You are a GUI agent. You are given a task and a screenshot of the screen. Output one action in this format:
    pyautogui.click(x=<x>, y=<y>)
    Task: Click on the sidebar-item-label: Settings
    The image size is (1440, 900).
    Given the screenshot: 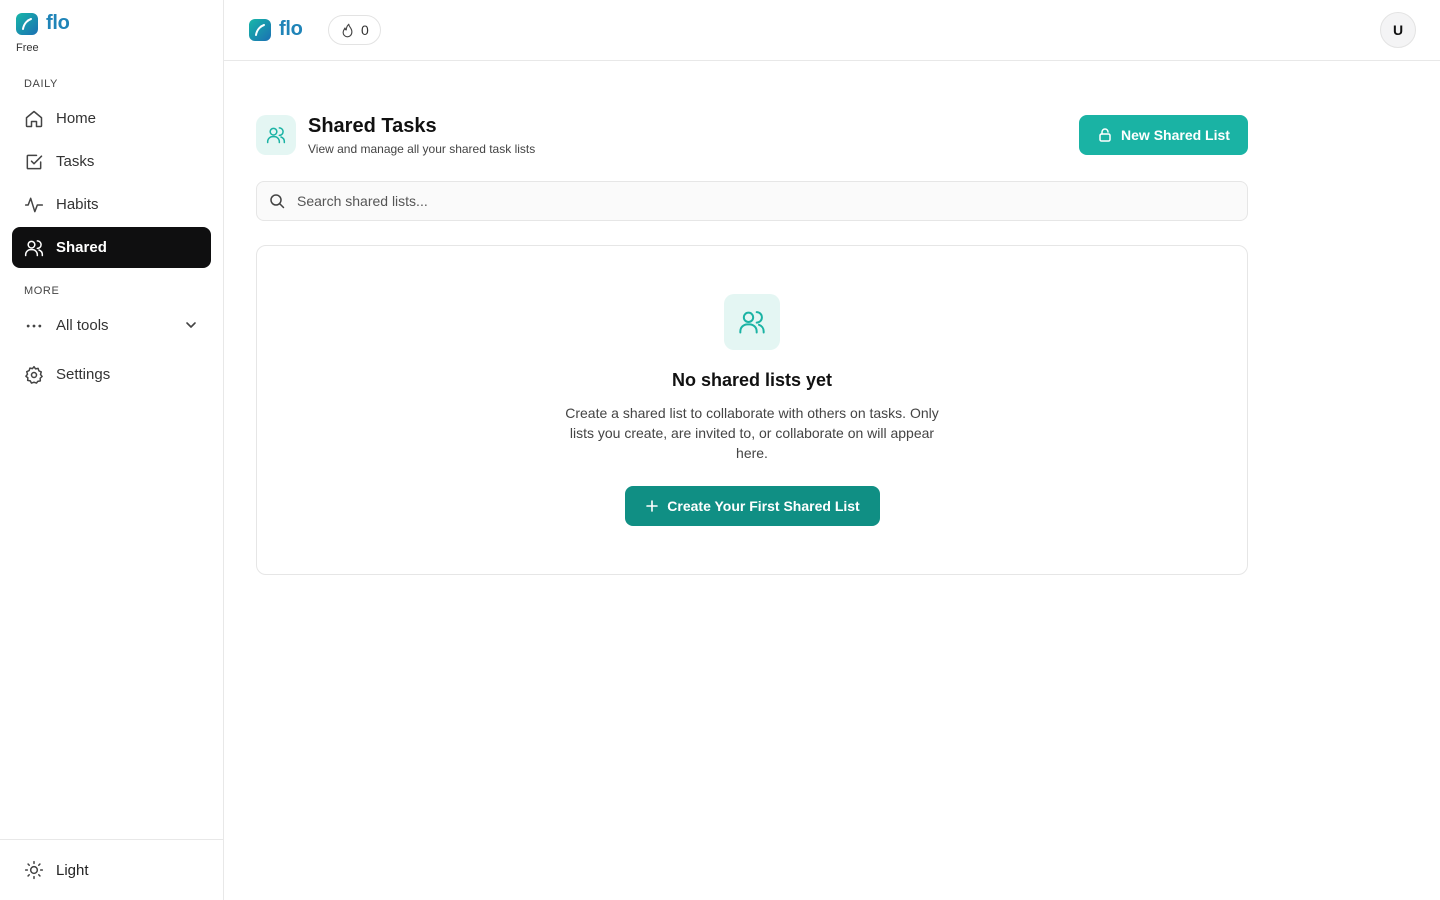 What is the action you would take?
    pyautogui.click(x=83, y=374)
    